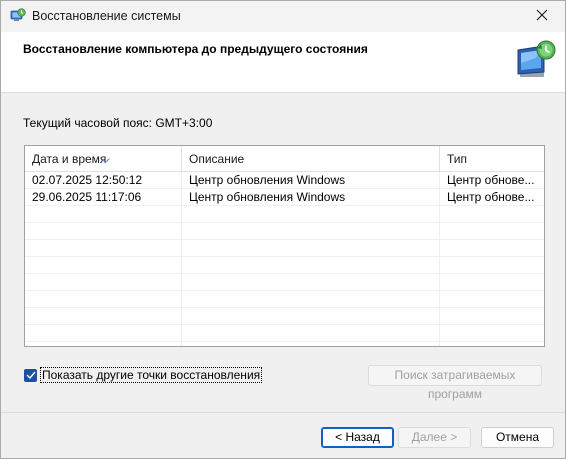 The image size is (566, 459). What do you see at coordinates (311, 159) in the screenshot?
I see `column-header-description: Описание` at bounding box center [311, 159].